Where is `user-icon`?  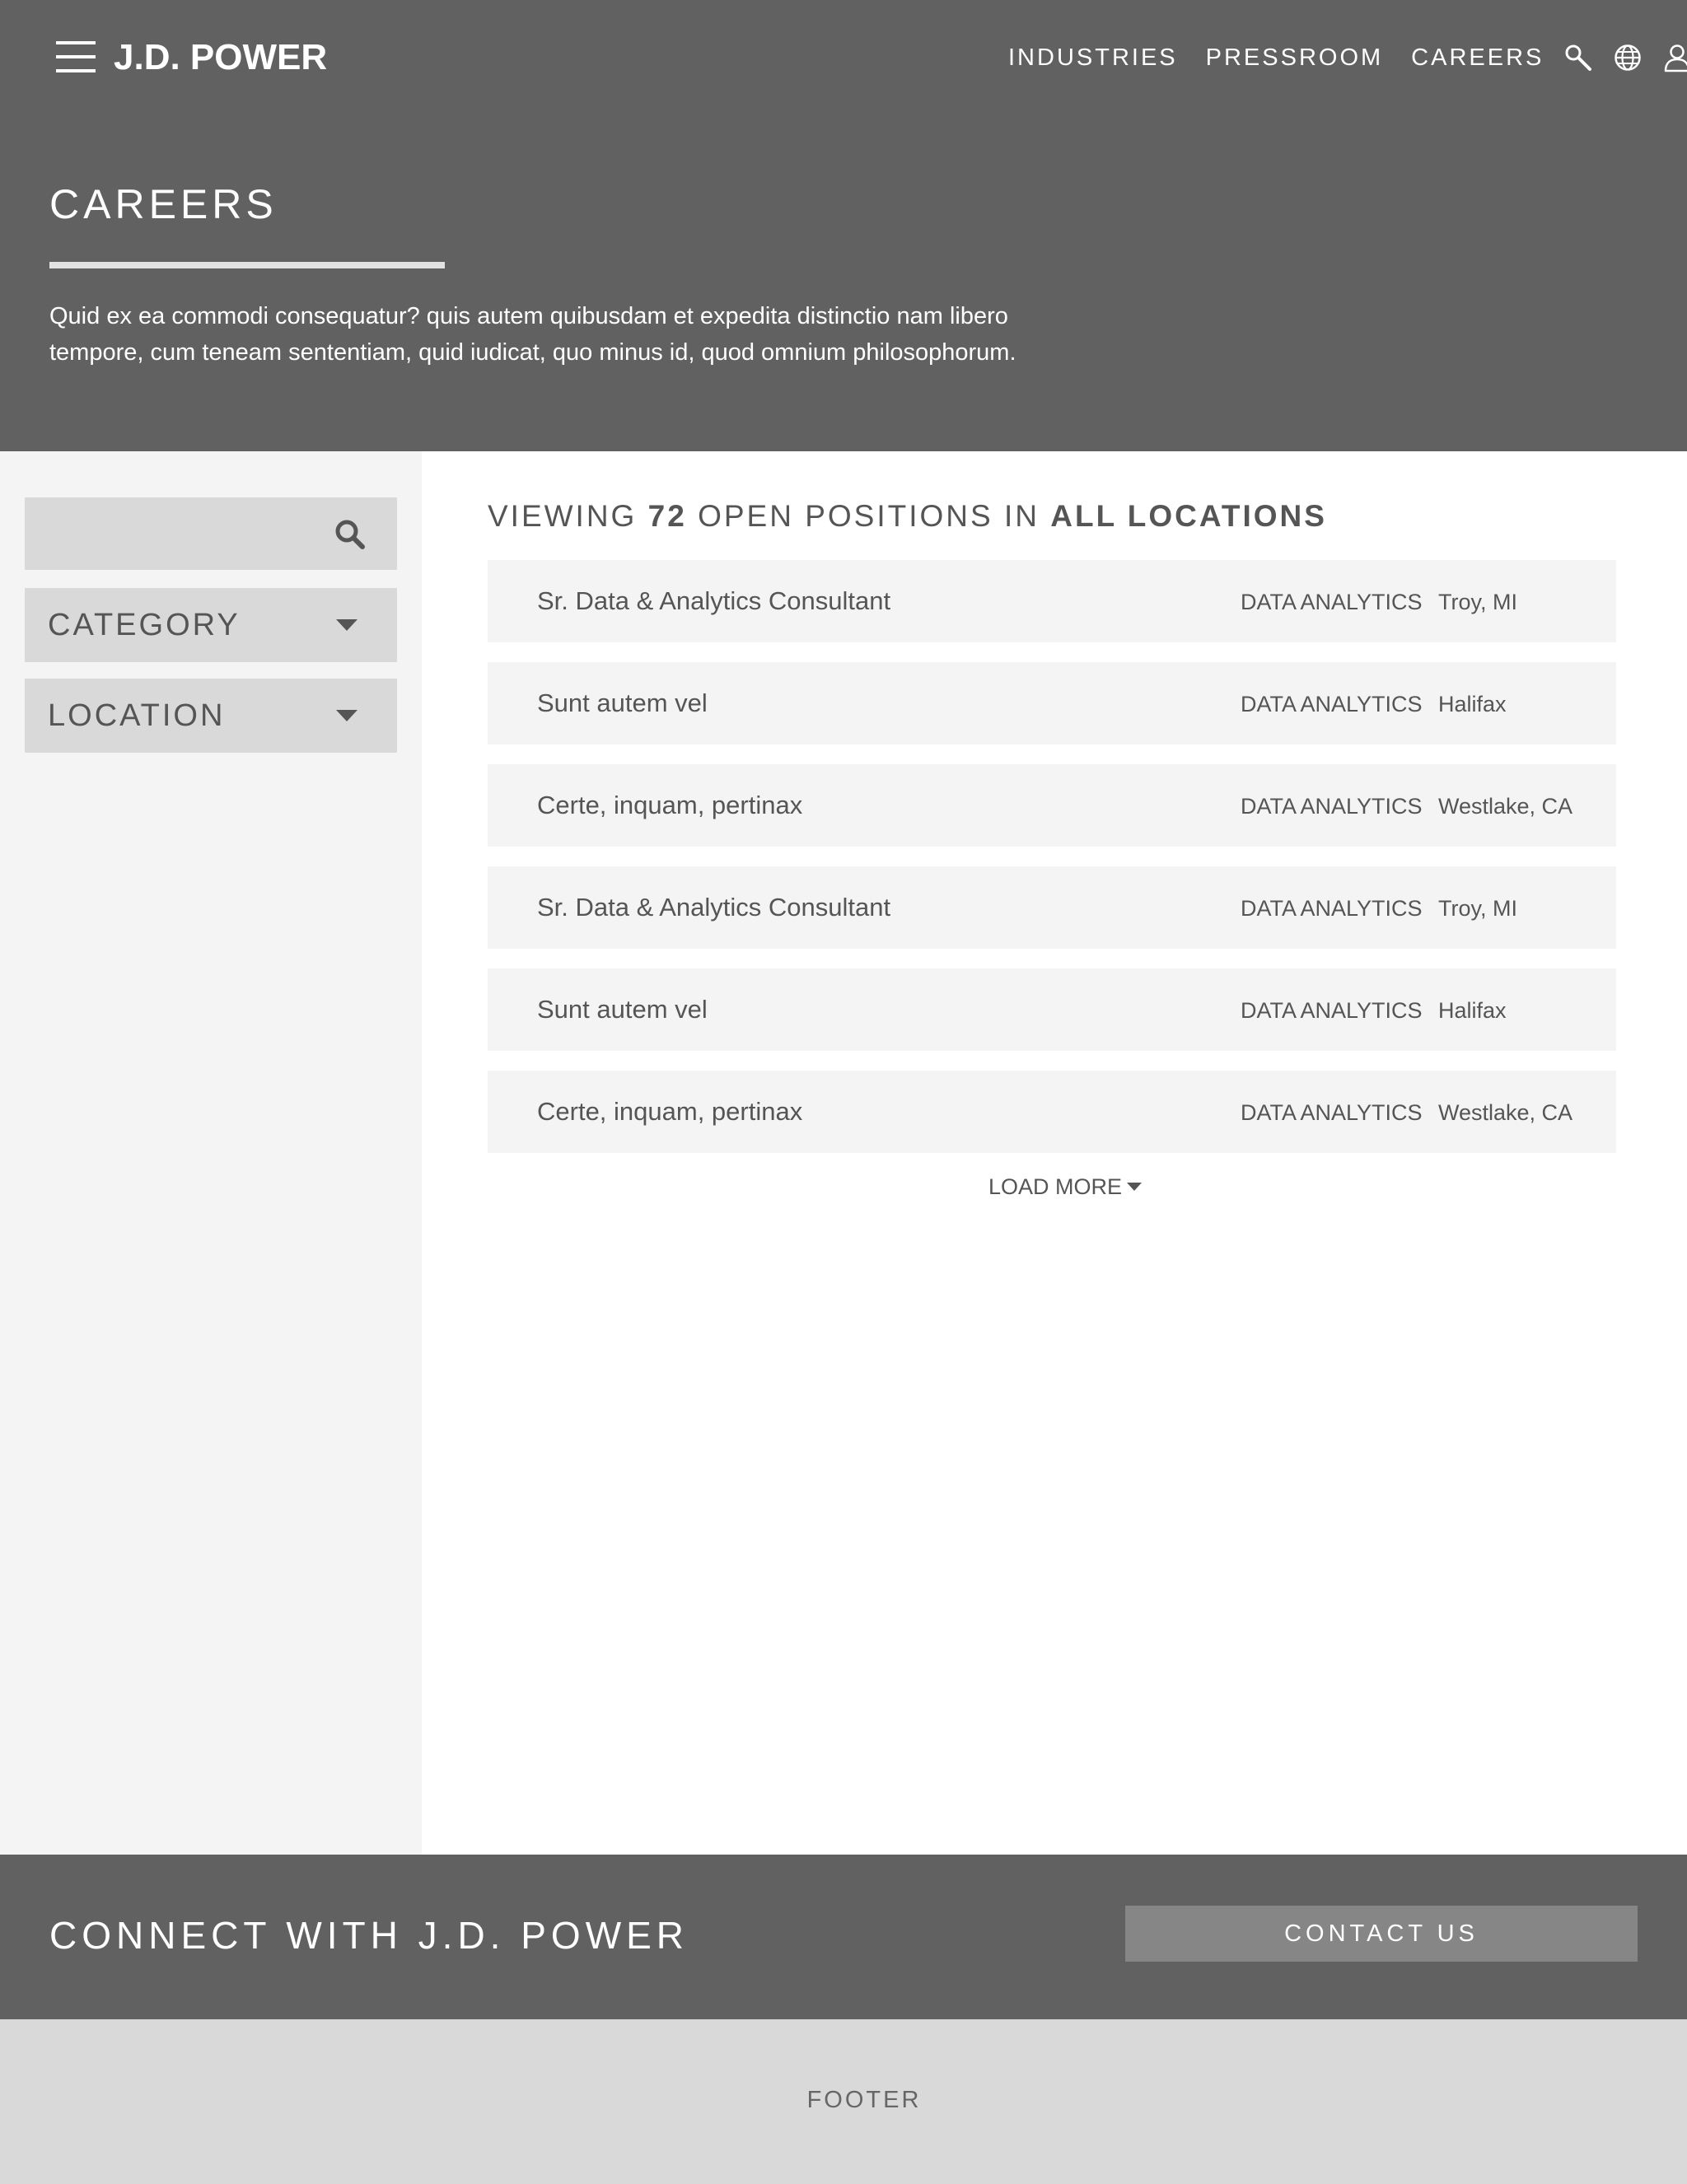
user-icon is located at coordinates (1674, 57).